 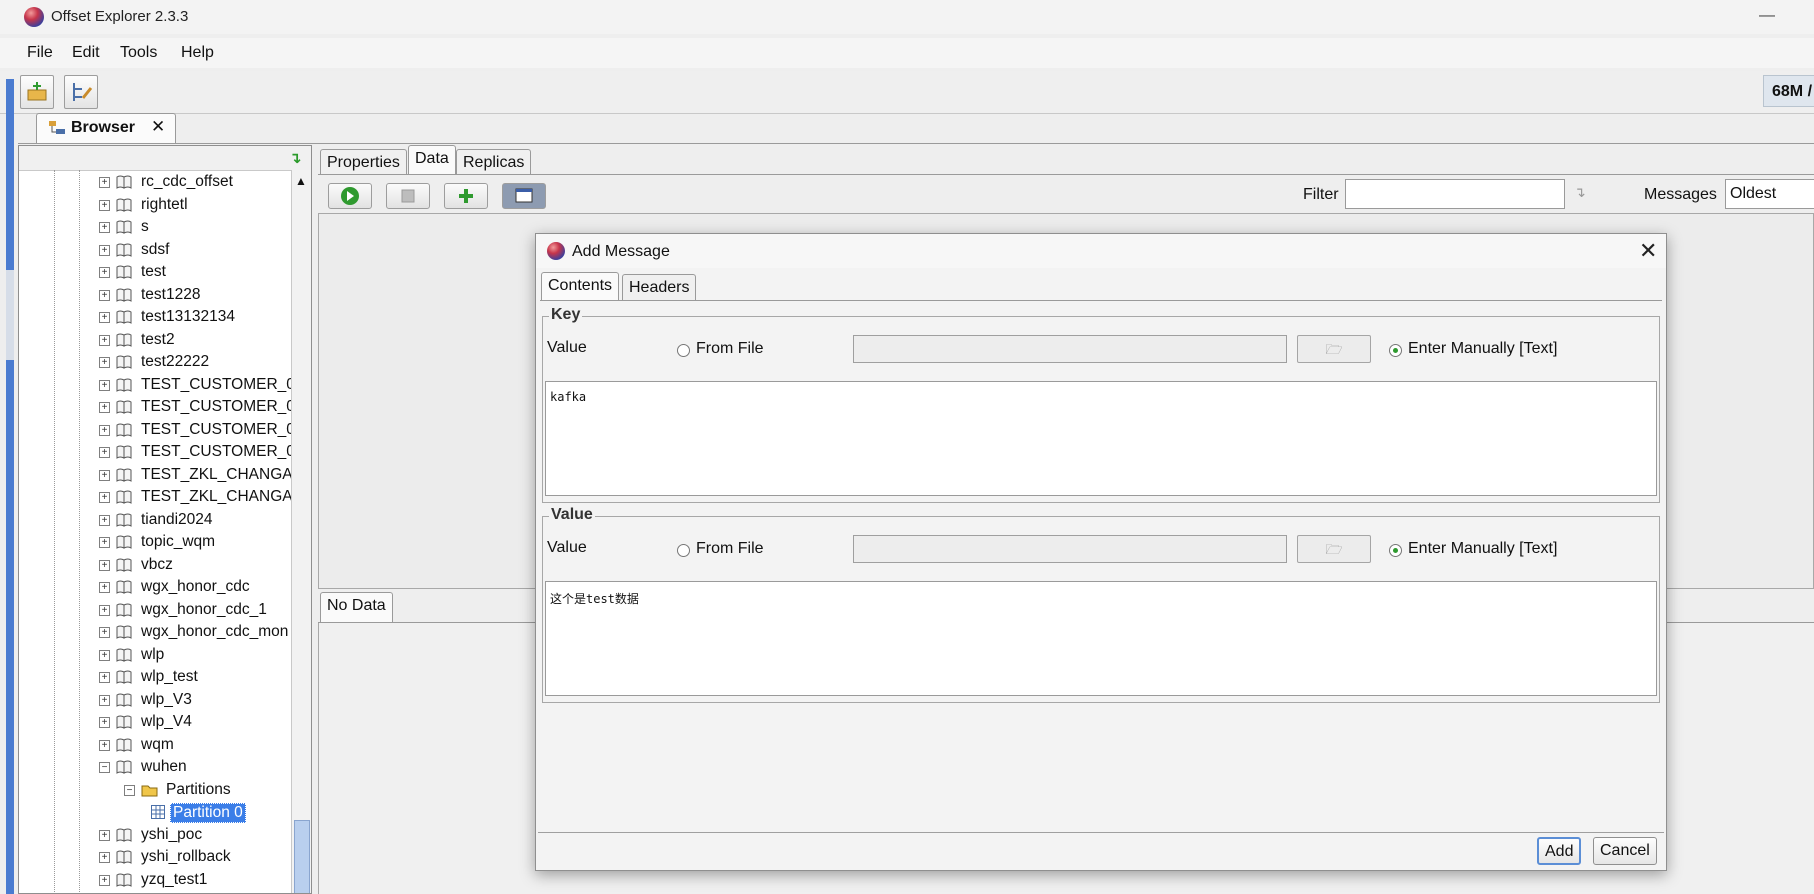 I want to click on add-message-button, so click(x=466, y=196).